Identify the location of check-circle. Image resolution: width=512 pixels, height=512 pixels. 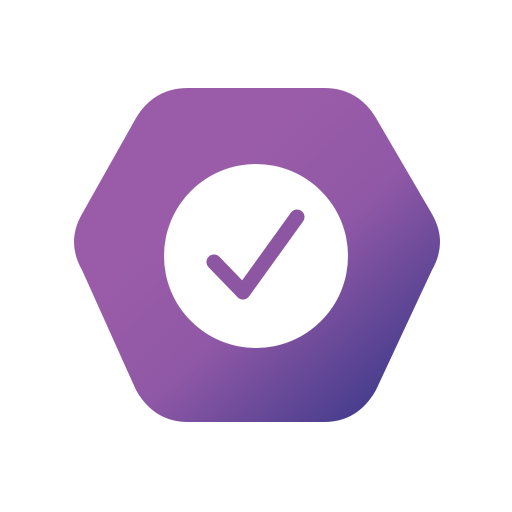
(256, 256).